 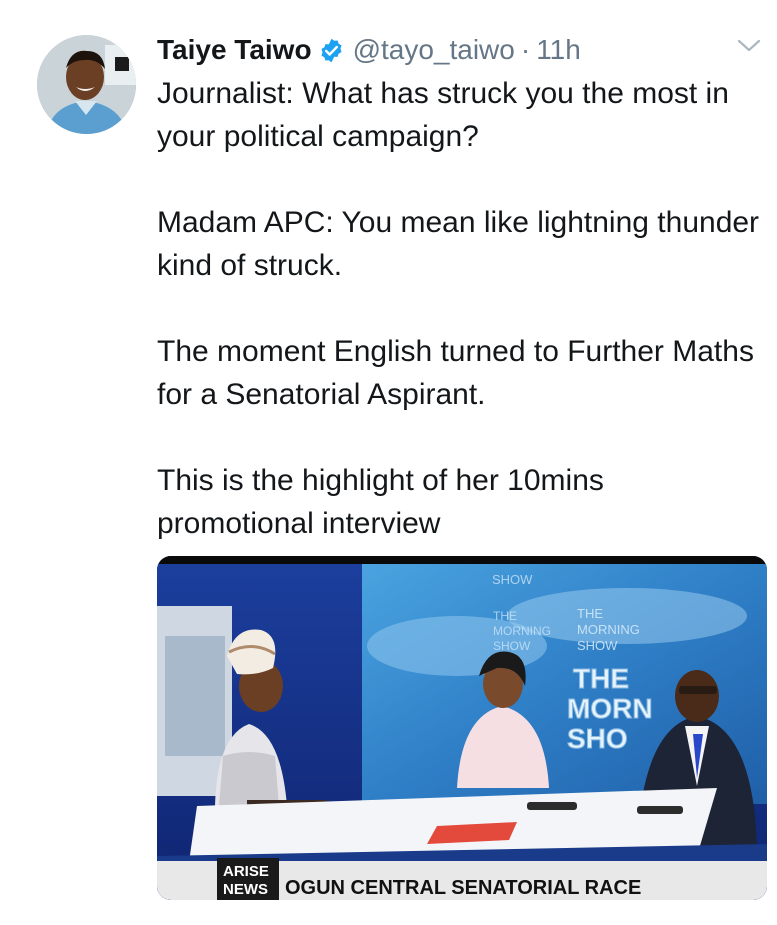 What do you see at coordinates (558, 50) in the screenshot?
I see `timestamp: 11h` at bounding box center [558, 50].